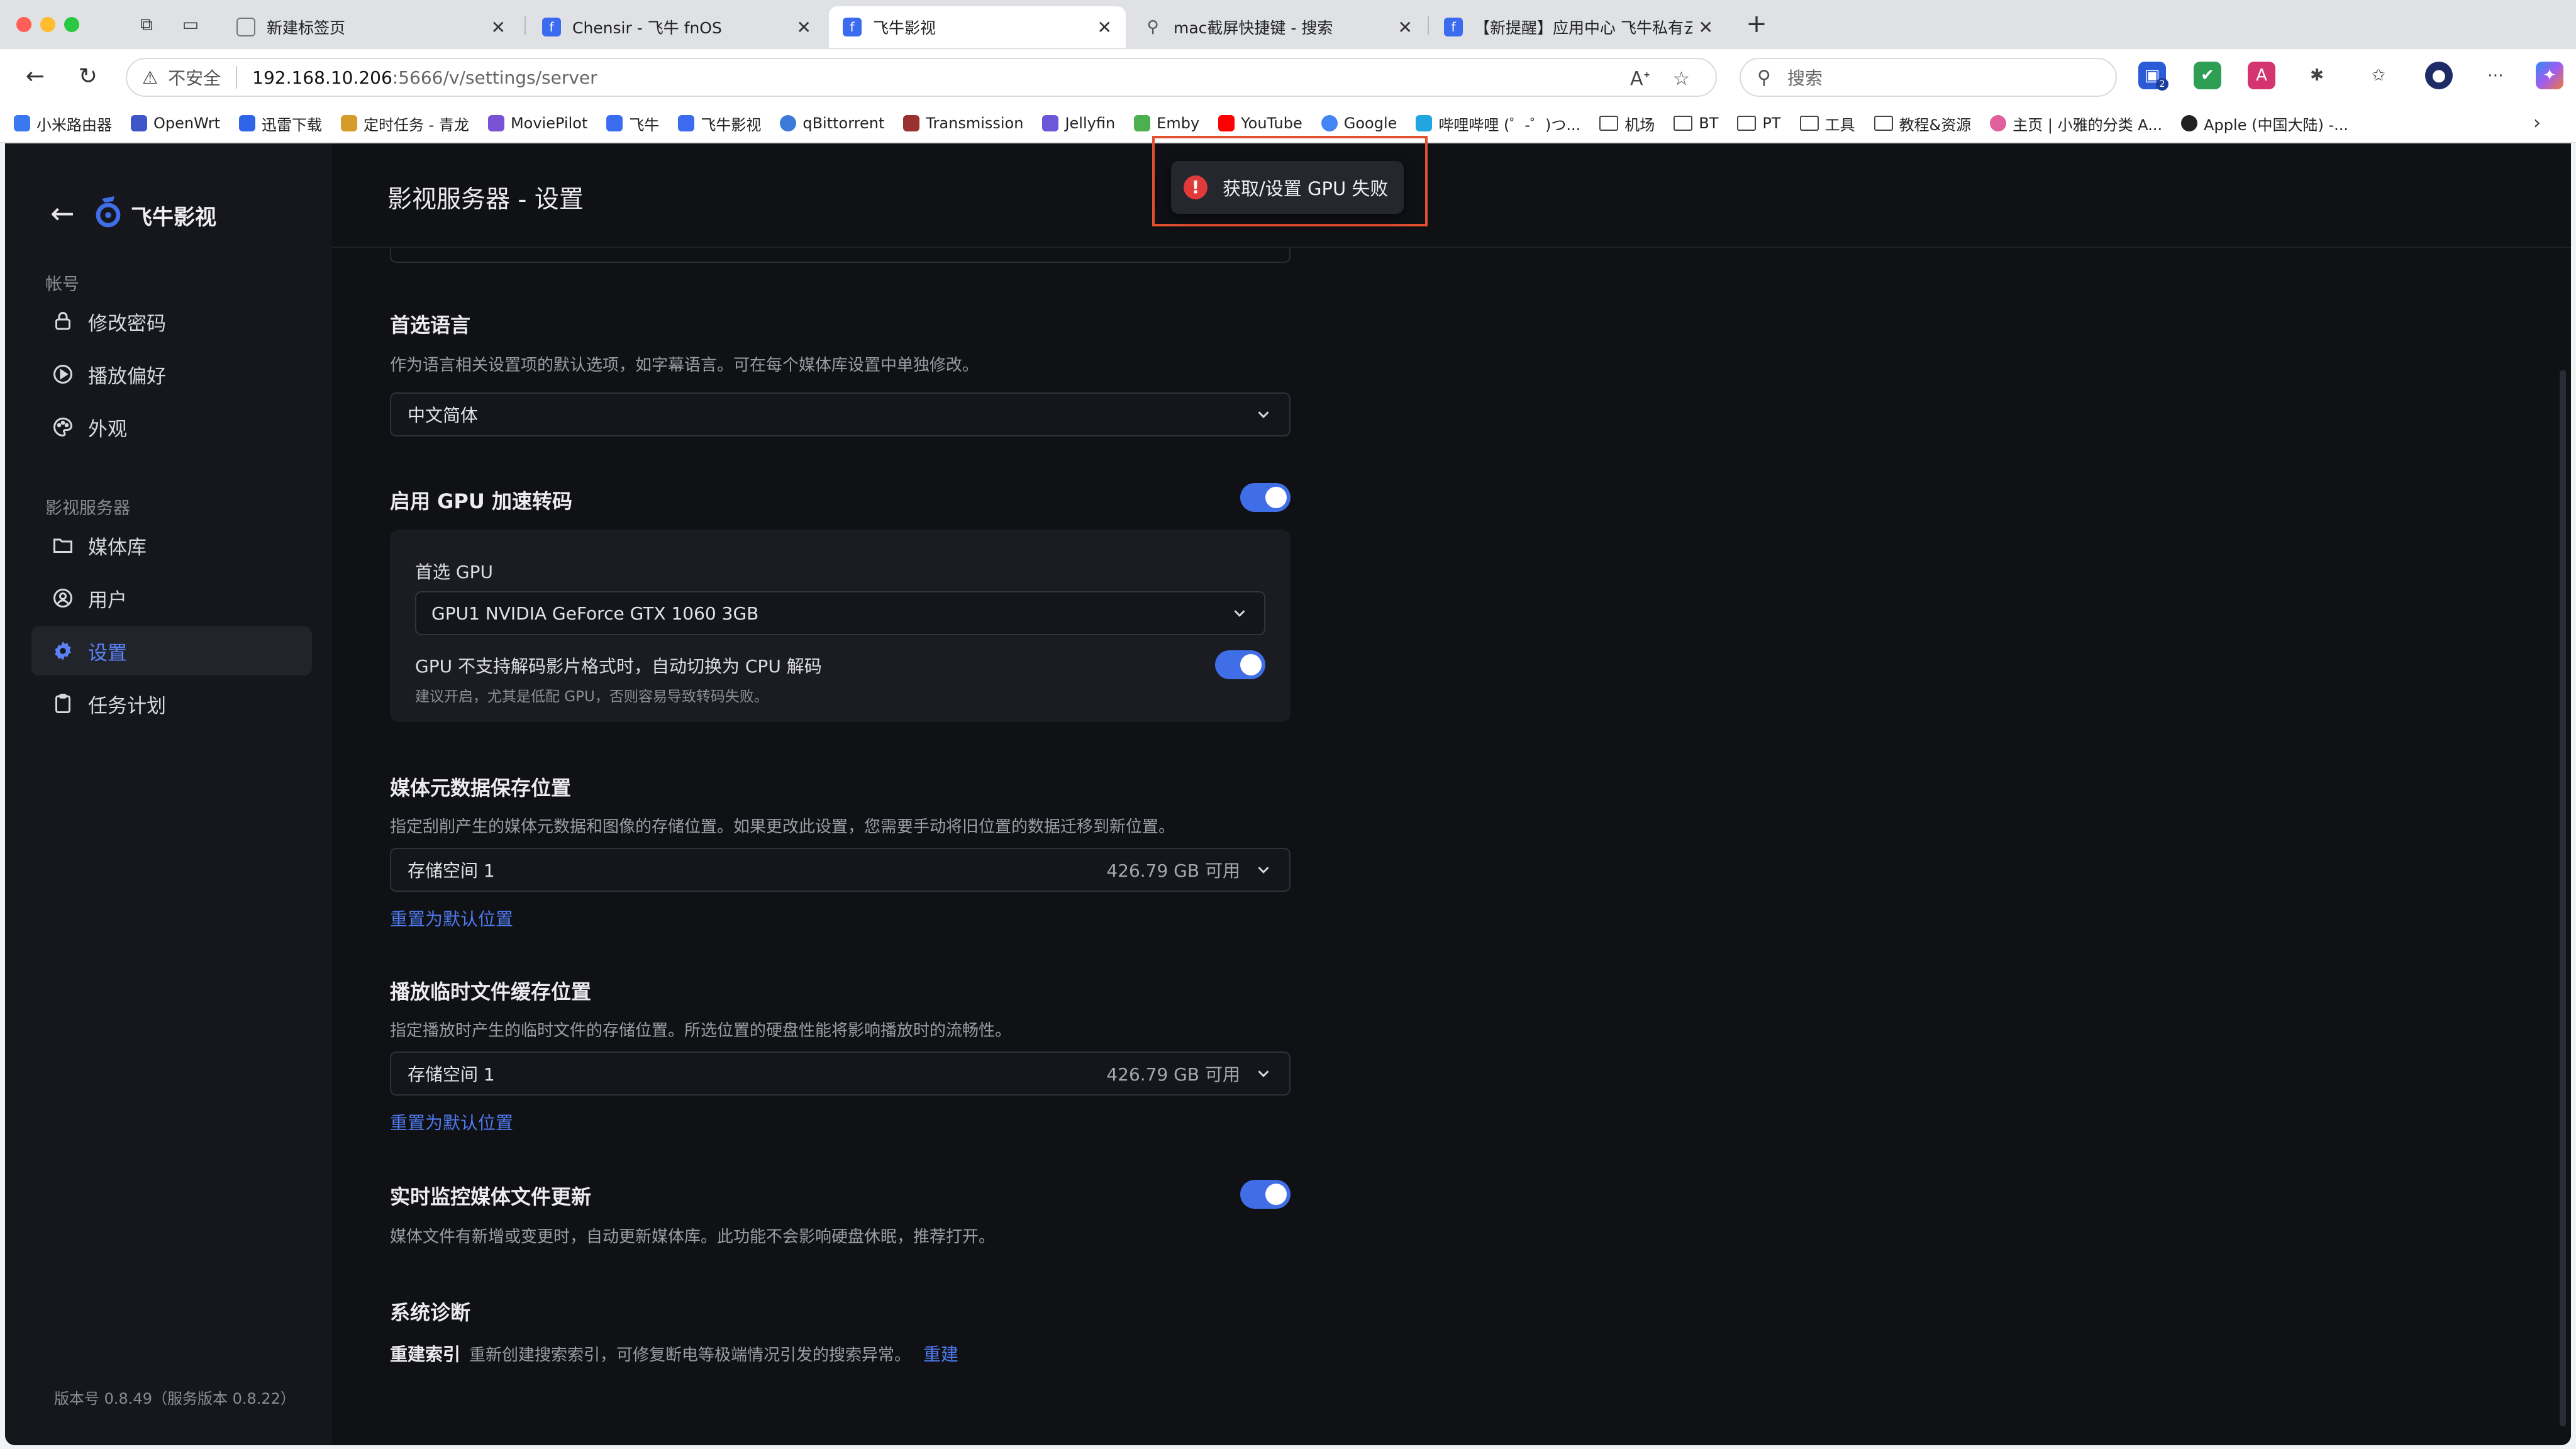 Image resolution: width=2576 pixels, height=1449 pixels. I want to click on url-host: 192.168.10.206, so click(322, 77).